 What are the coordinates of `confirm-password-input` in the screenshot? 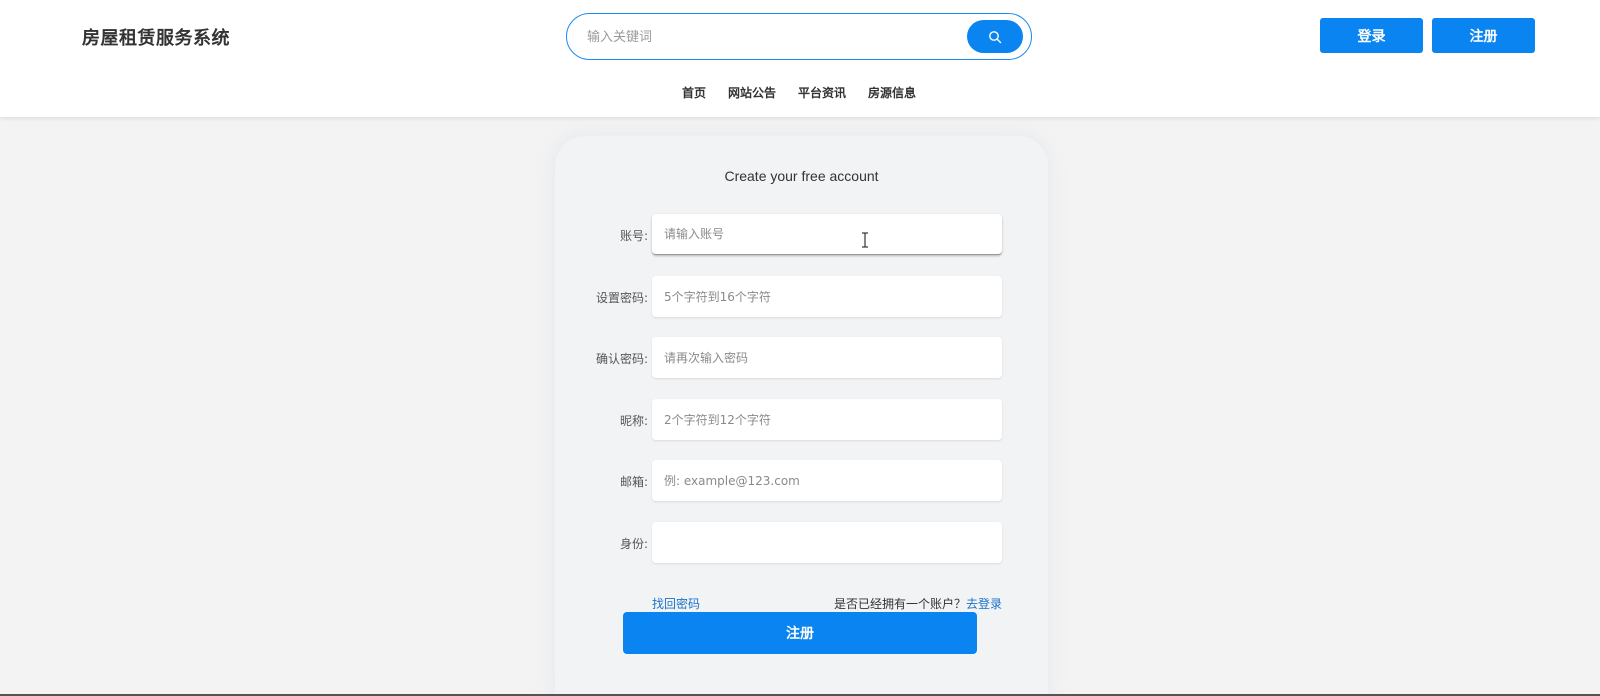 It's located at (827, 357).